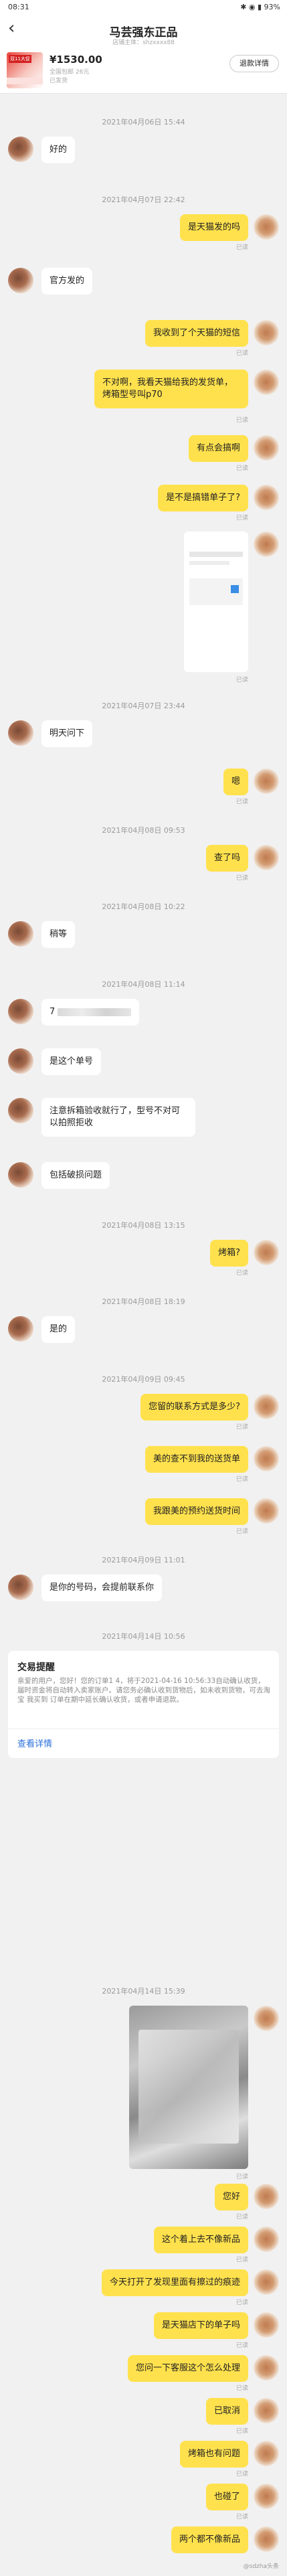 This screenshot has width=287, height=2576. What do you see at coordinates (174, 2282) in the screenshot?
I see `message-bubble: 今天打开了发现里面有擦过的痕迹` at bounding box center [174, 2282].